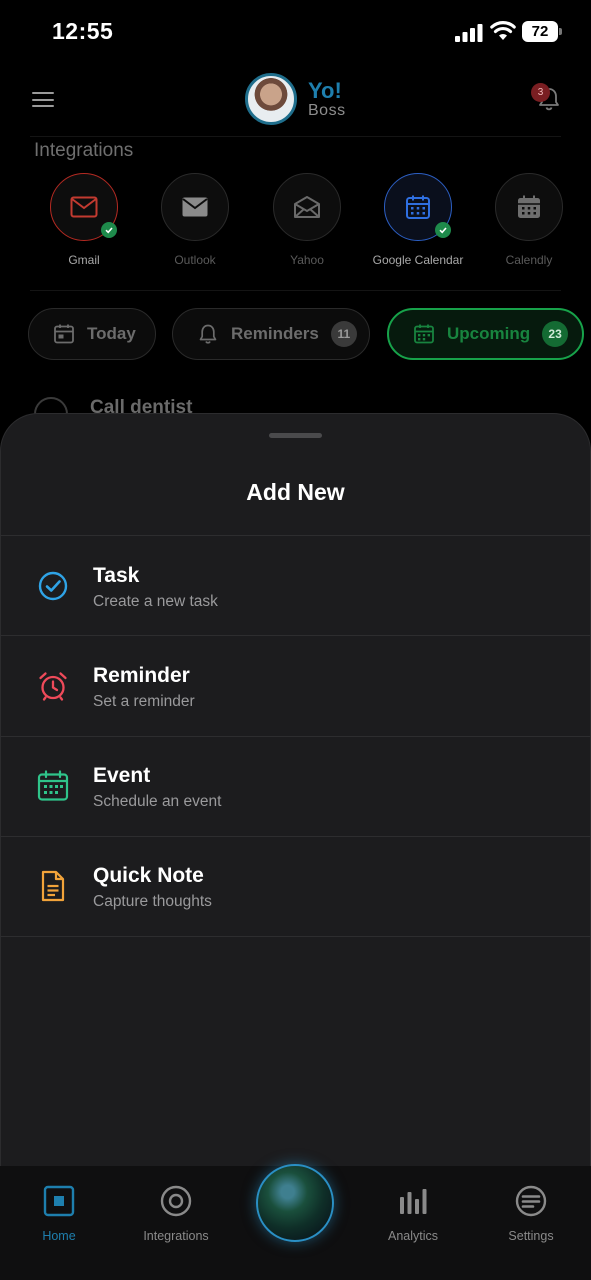 The width and height of the screenshot is (591, 1280). I want to click on integration-label: Gmail, so click(84, 260).